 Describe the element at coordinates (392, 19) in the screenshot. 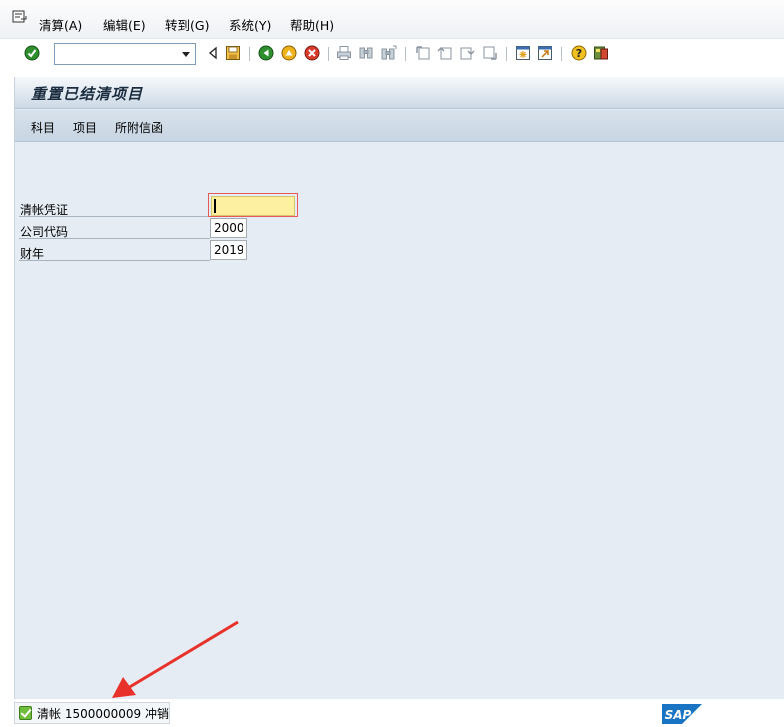

I see `menu-bar: 清算(A) 编辑(E) 转到(G) 系统(Y) 帮助(H)` at that location.